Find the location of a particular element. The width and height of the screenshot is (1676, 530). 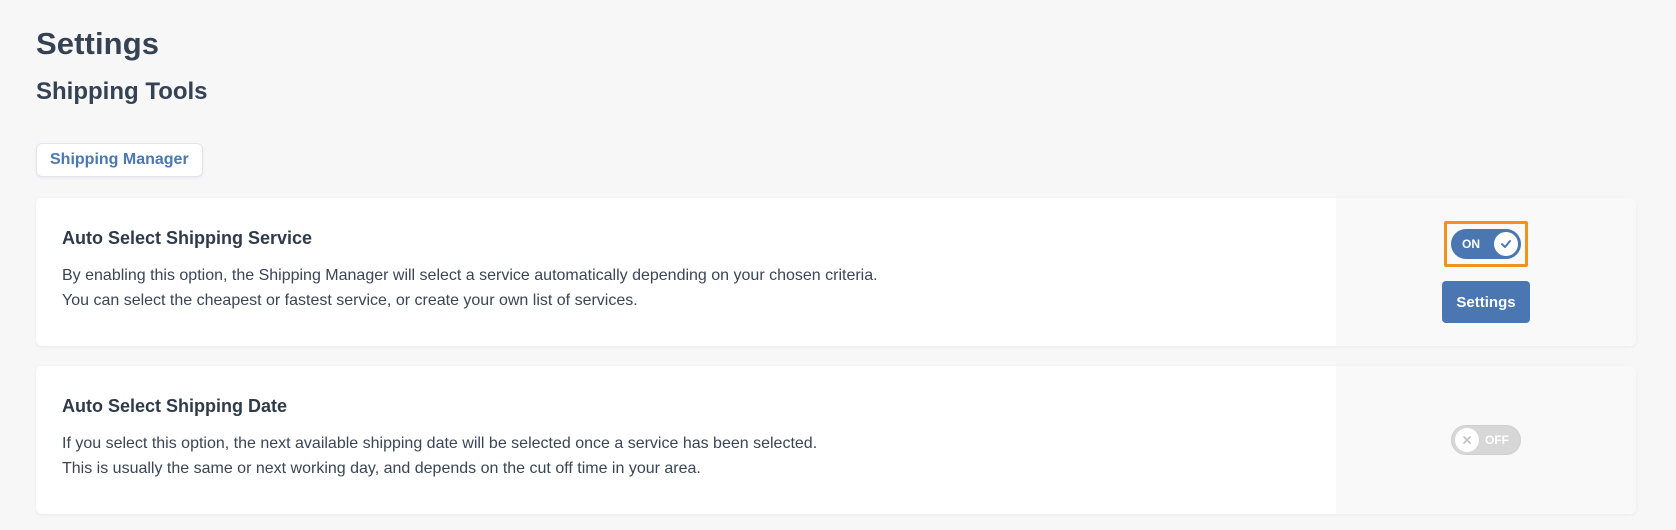

toggle-focus-outline: ON is located at coordinates (1486, 244).